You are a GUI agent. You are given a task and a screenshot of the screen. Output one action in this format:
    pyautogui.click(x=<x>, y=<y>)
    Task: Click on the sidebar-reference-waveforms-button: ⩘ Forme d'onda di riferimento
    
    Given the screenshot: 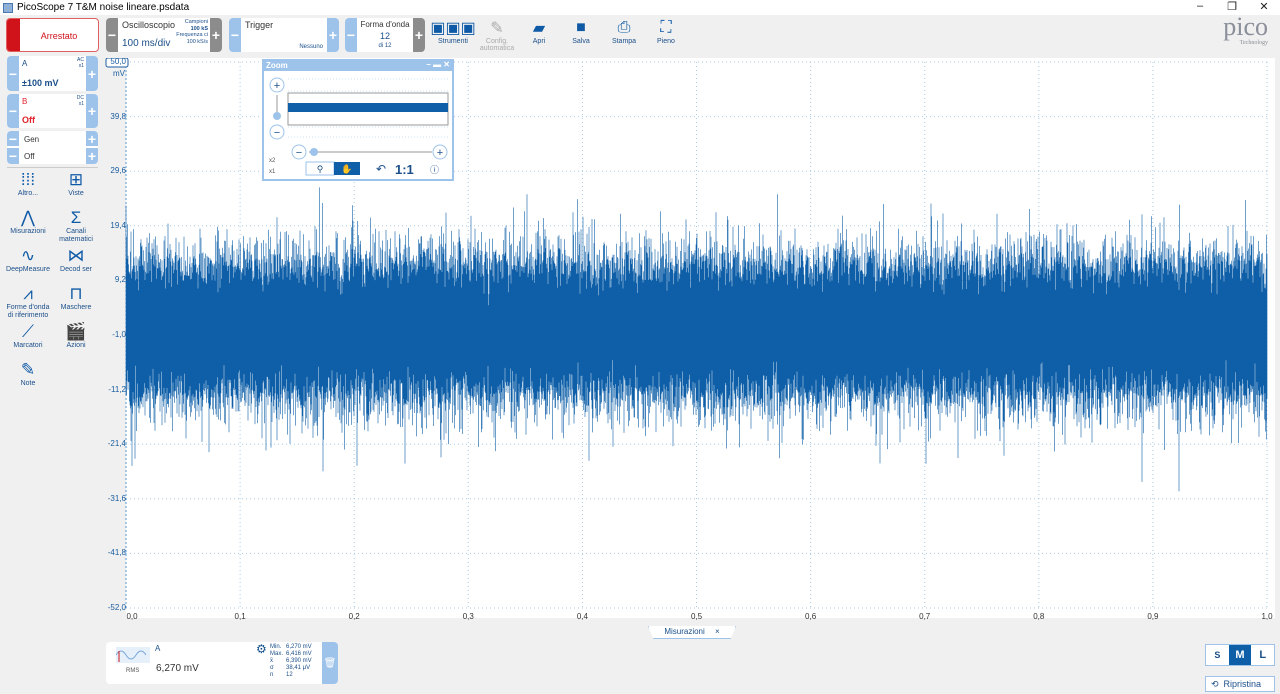 What is the action you would take?
    pyautogui.click(x=28, y=302)
    